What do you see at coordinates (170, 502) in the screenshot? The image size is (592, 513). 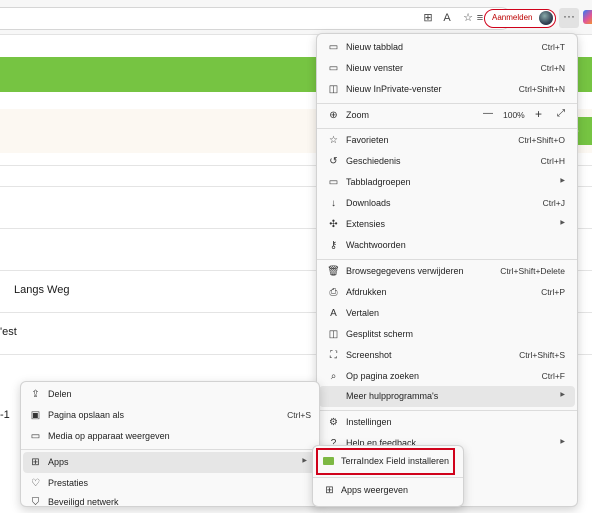 I see `menu-item-secure-network: ⛉ Beveiligd netwerk` at bounding box center [170, 502].